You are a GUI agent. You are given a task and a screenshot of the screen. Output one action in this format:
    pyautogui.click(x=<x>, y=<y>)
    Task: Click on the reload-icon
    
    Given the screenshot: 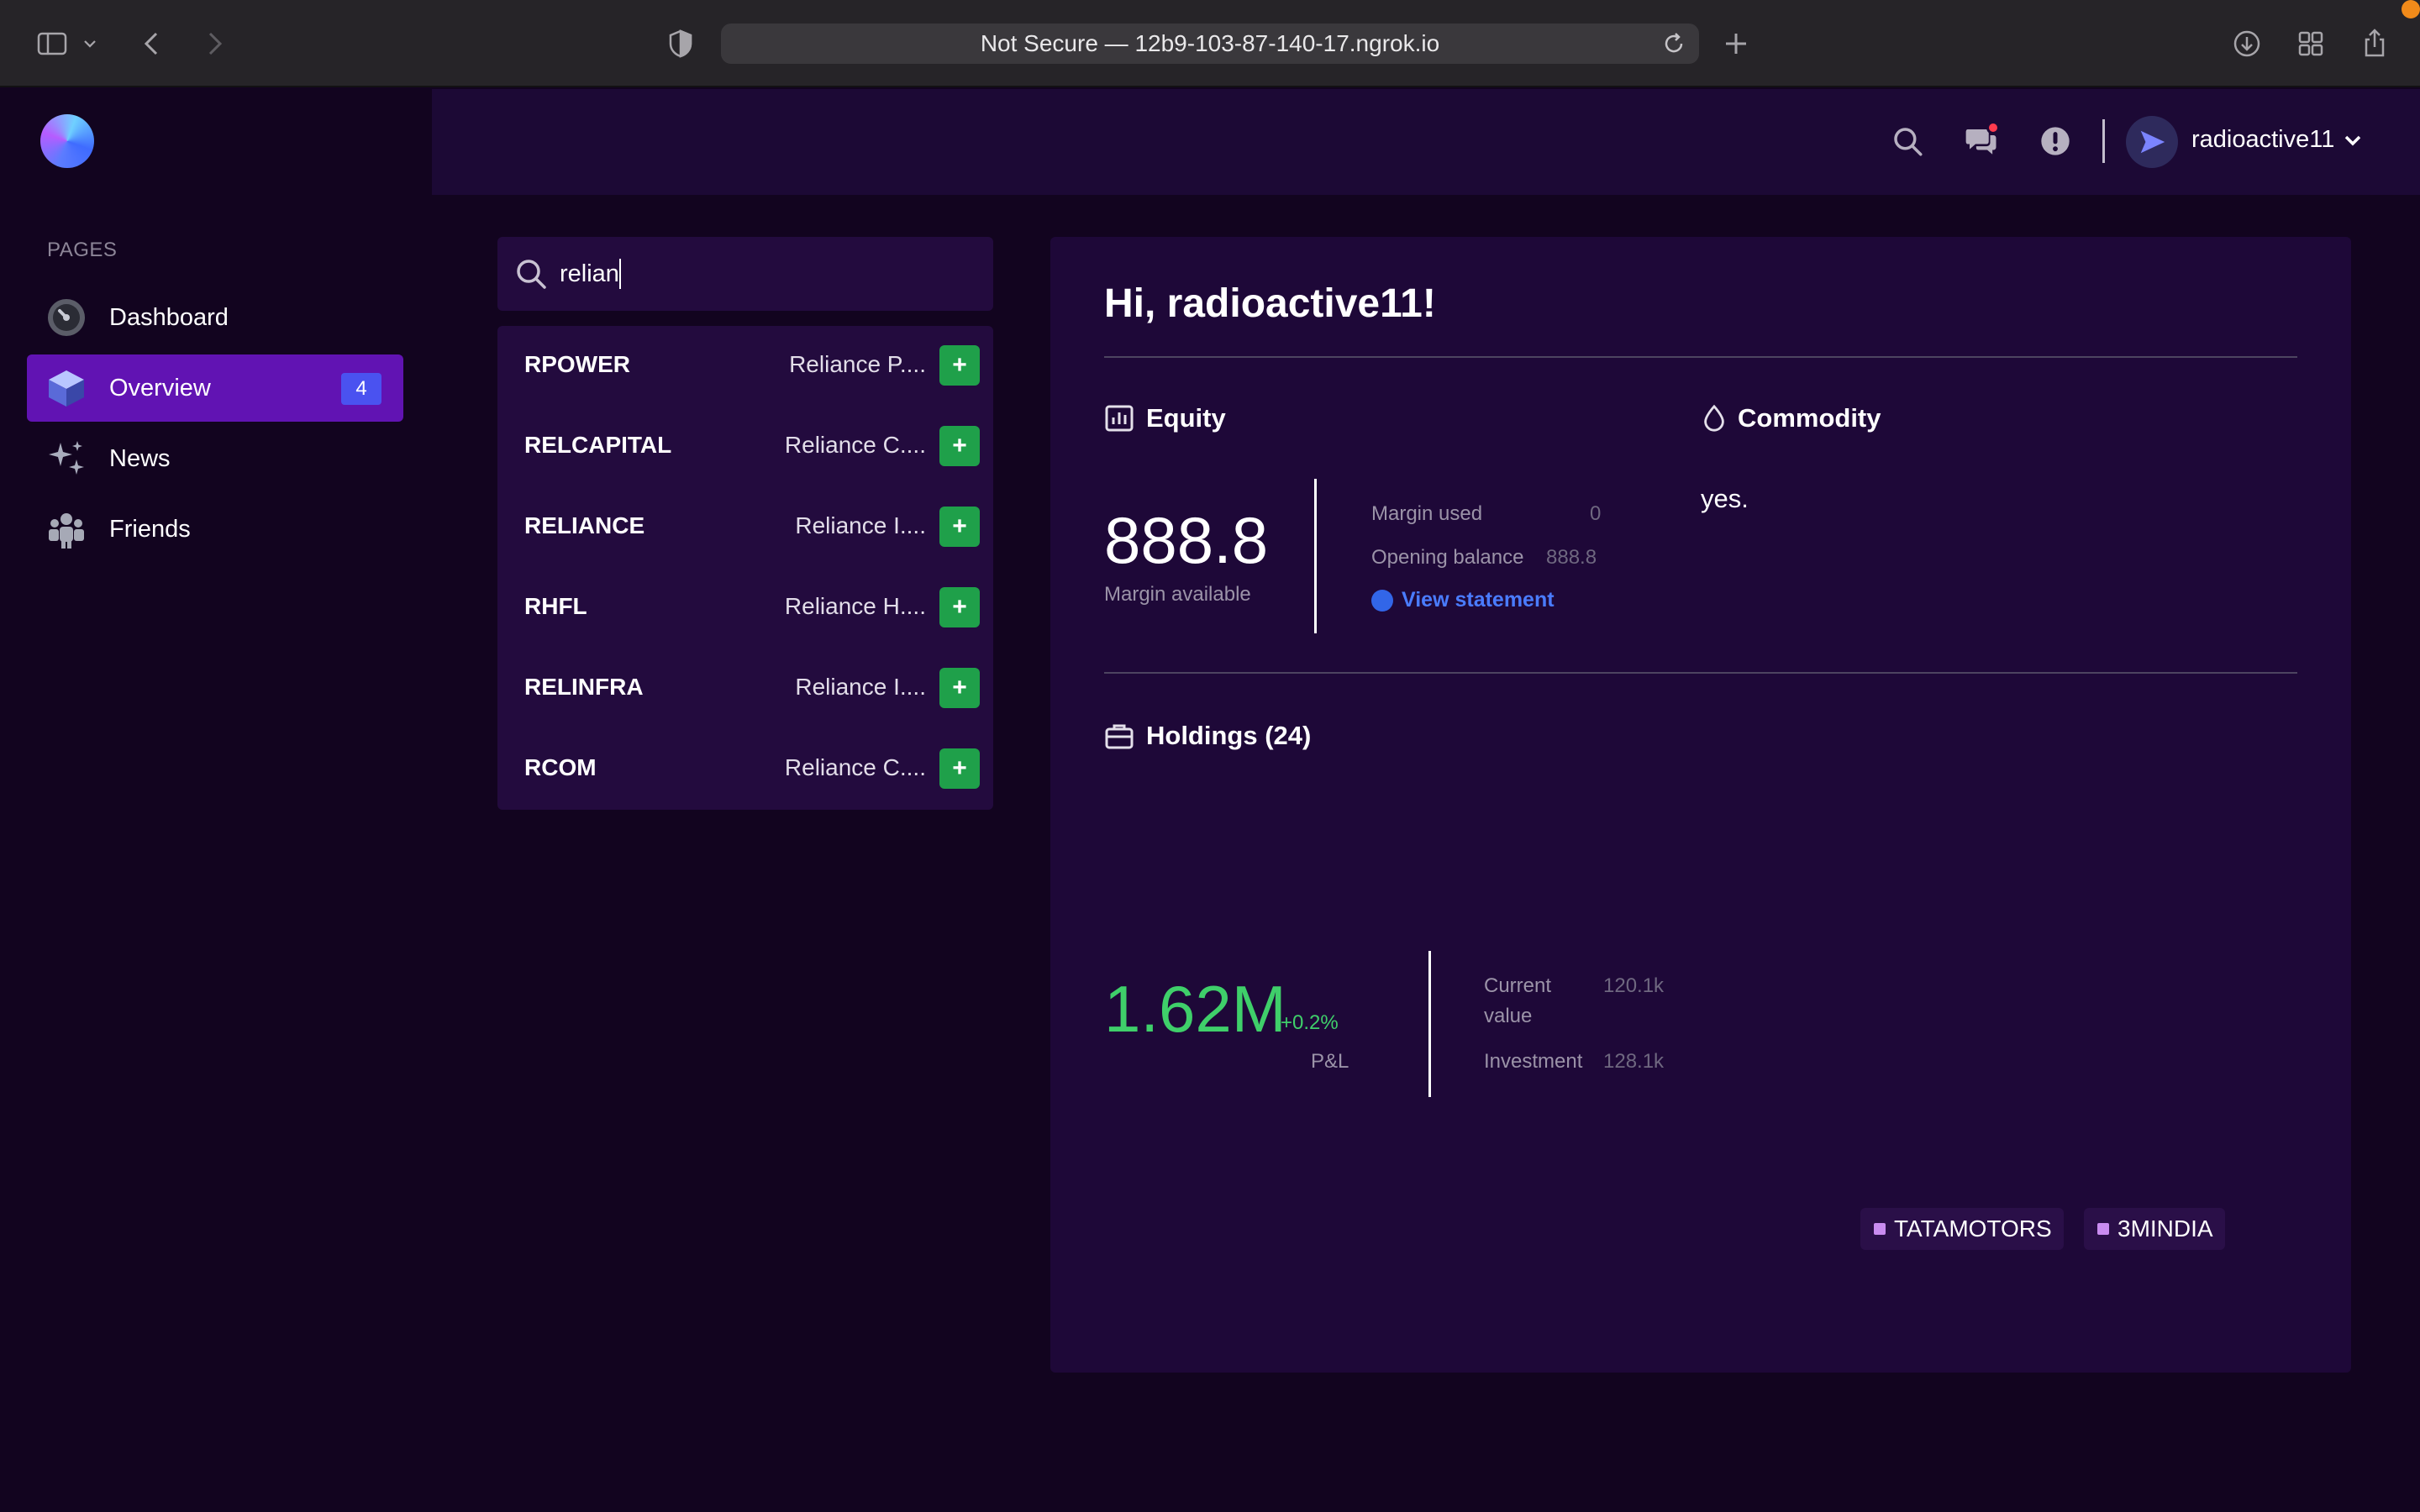 What is the action you would take?
    pyautogui.click(x=1674, y=43)
    